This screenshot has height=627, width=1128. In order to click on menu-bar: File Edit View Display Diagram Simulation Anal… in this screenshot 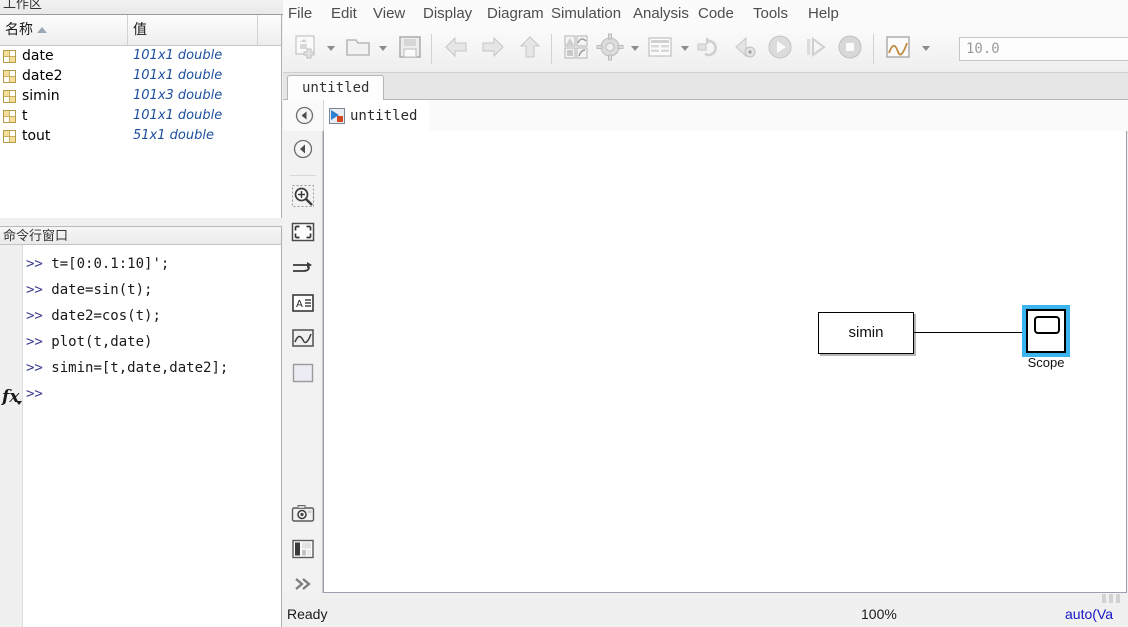, I will do `click(705, 14)`.